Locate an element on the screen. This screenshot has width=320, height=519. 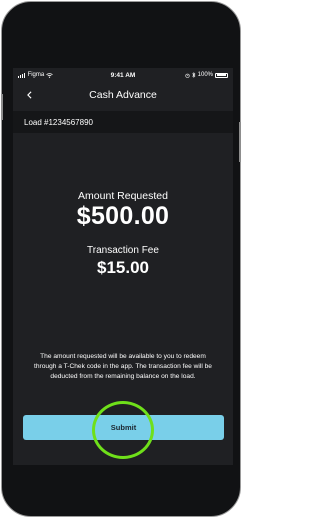
load-number-label: Load #1234567890 is located at coordinates (58, 122).